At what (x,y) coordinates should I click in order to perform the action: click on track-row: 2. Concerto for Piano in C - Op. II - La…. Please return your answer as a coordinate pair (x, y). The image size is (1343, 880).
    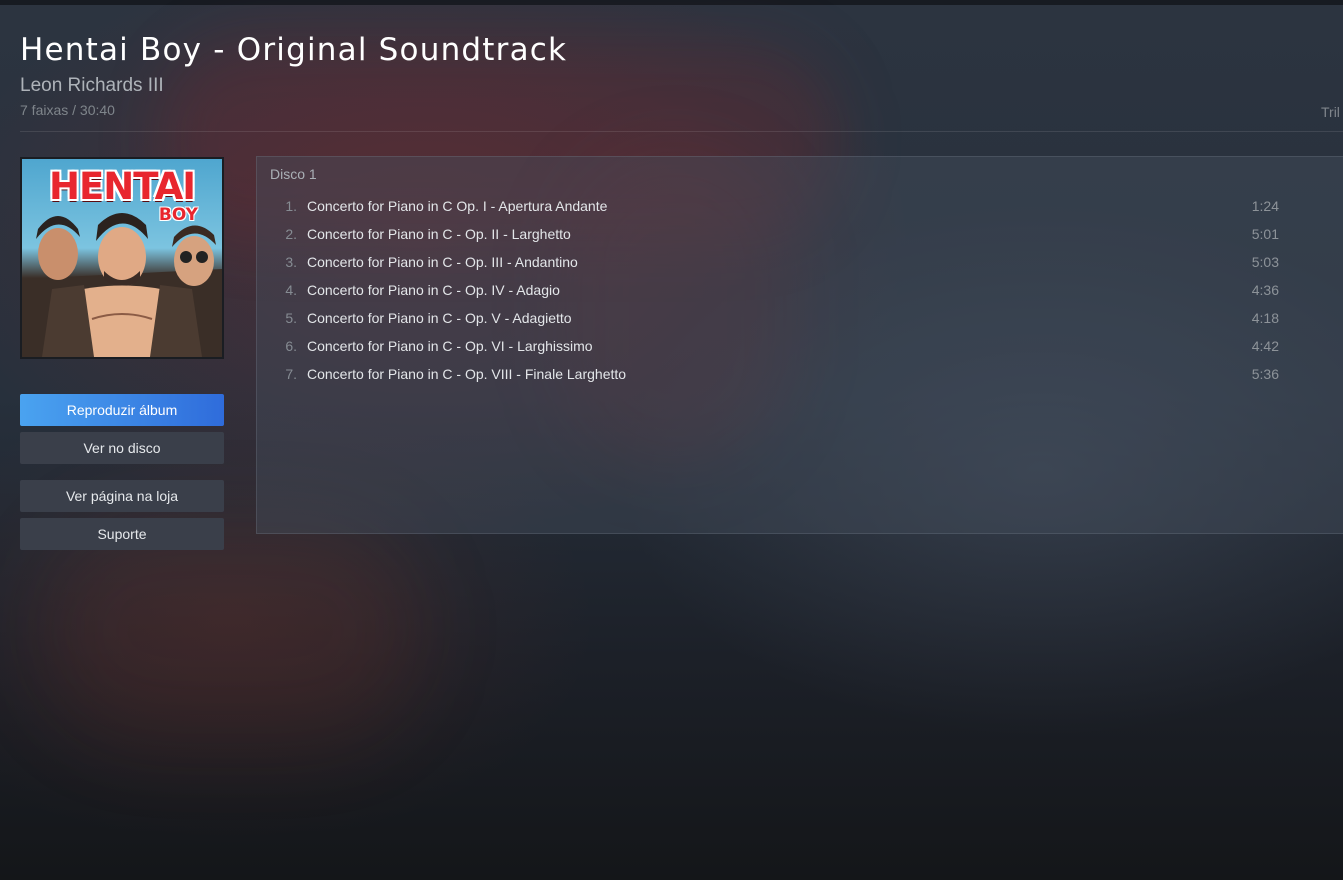
    Looking at the image, I should click on (800, 234).